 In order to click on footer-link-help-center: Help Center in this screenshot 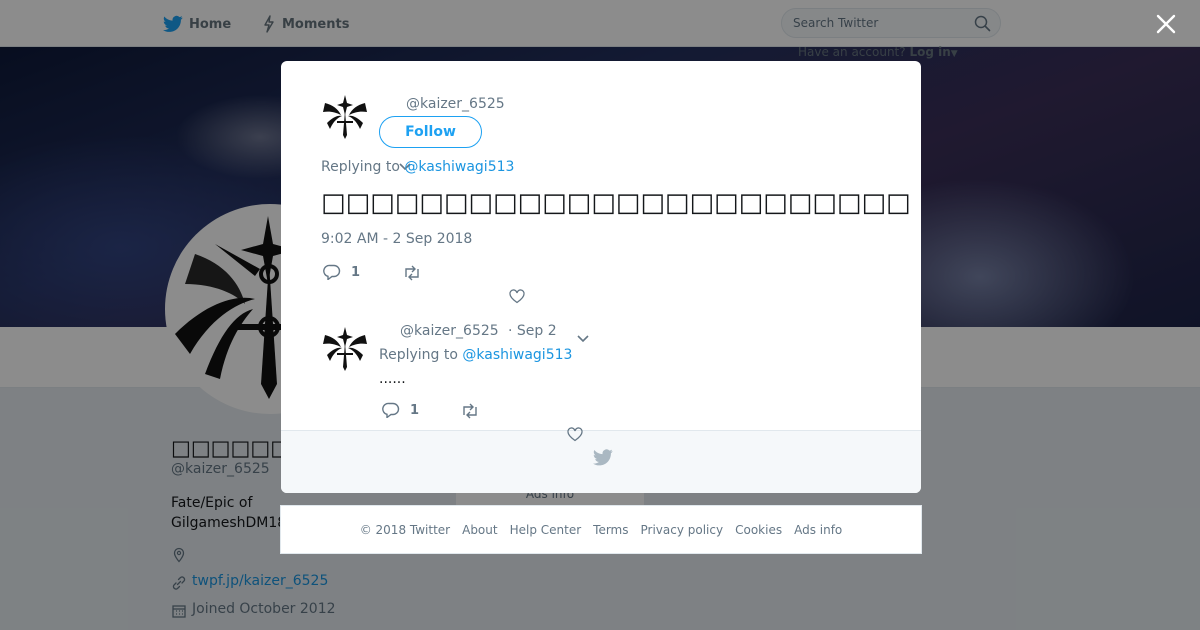, I will do `click(546, 530)`.